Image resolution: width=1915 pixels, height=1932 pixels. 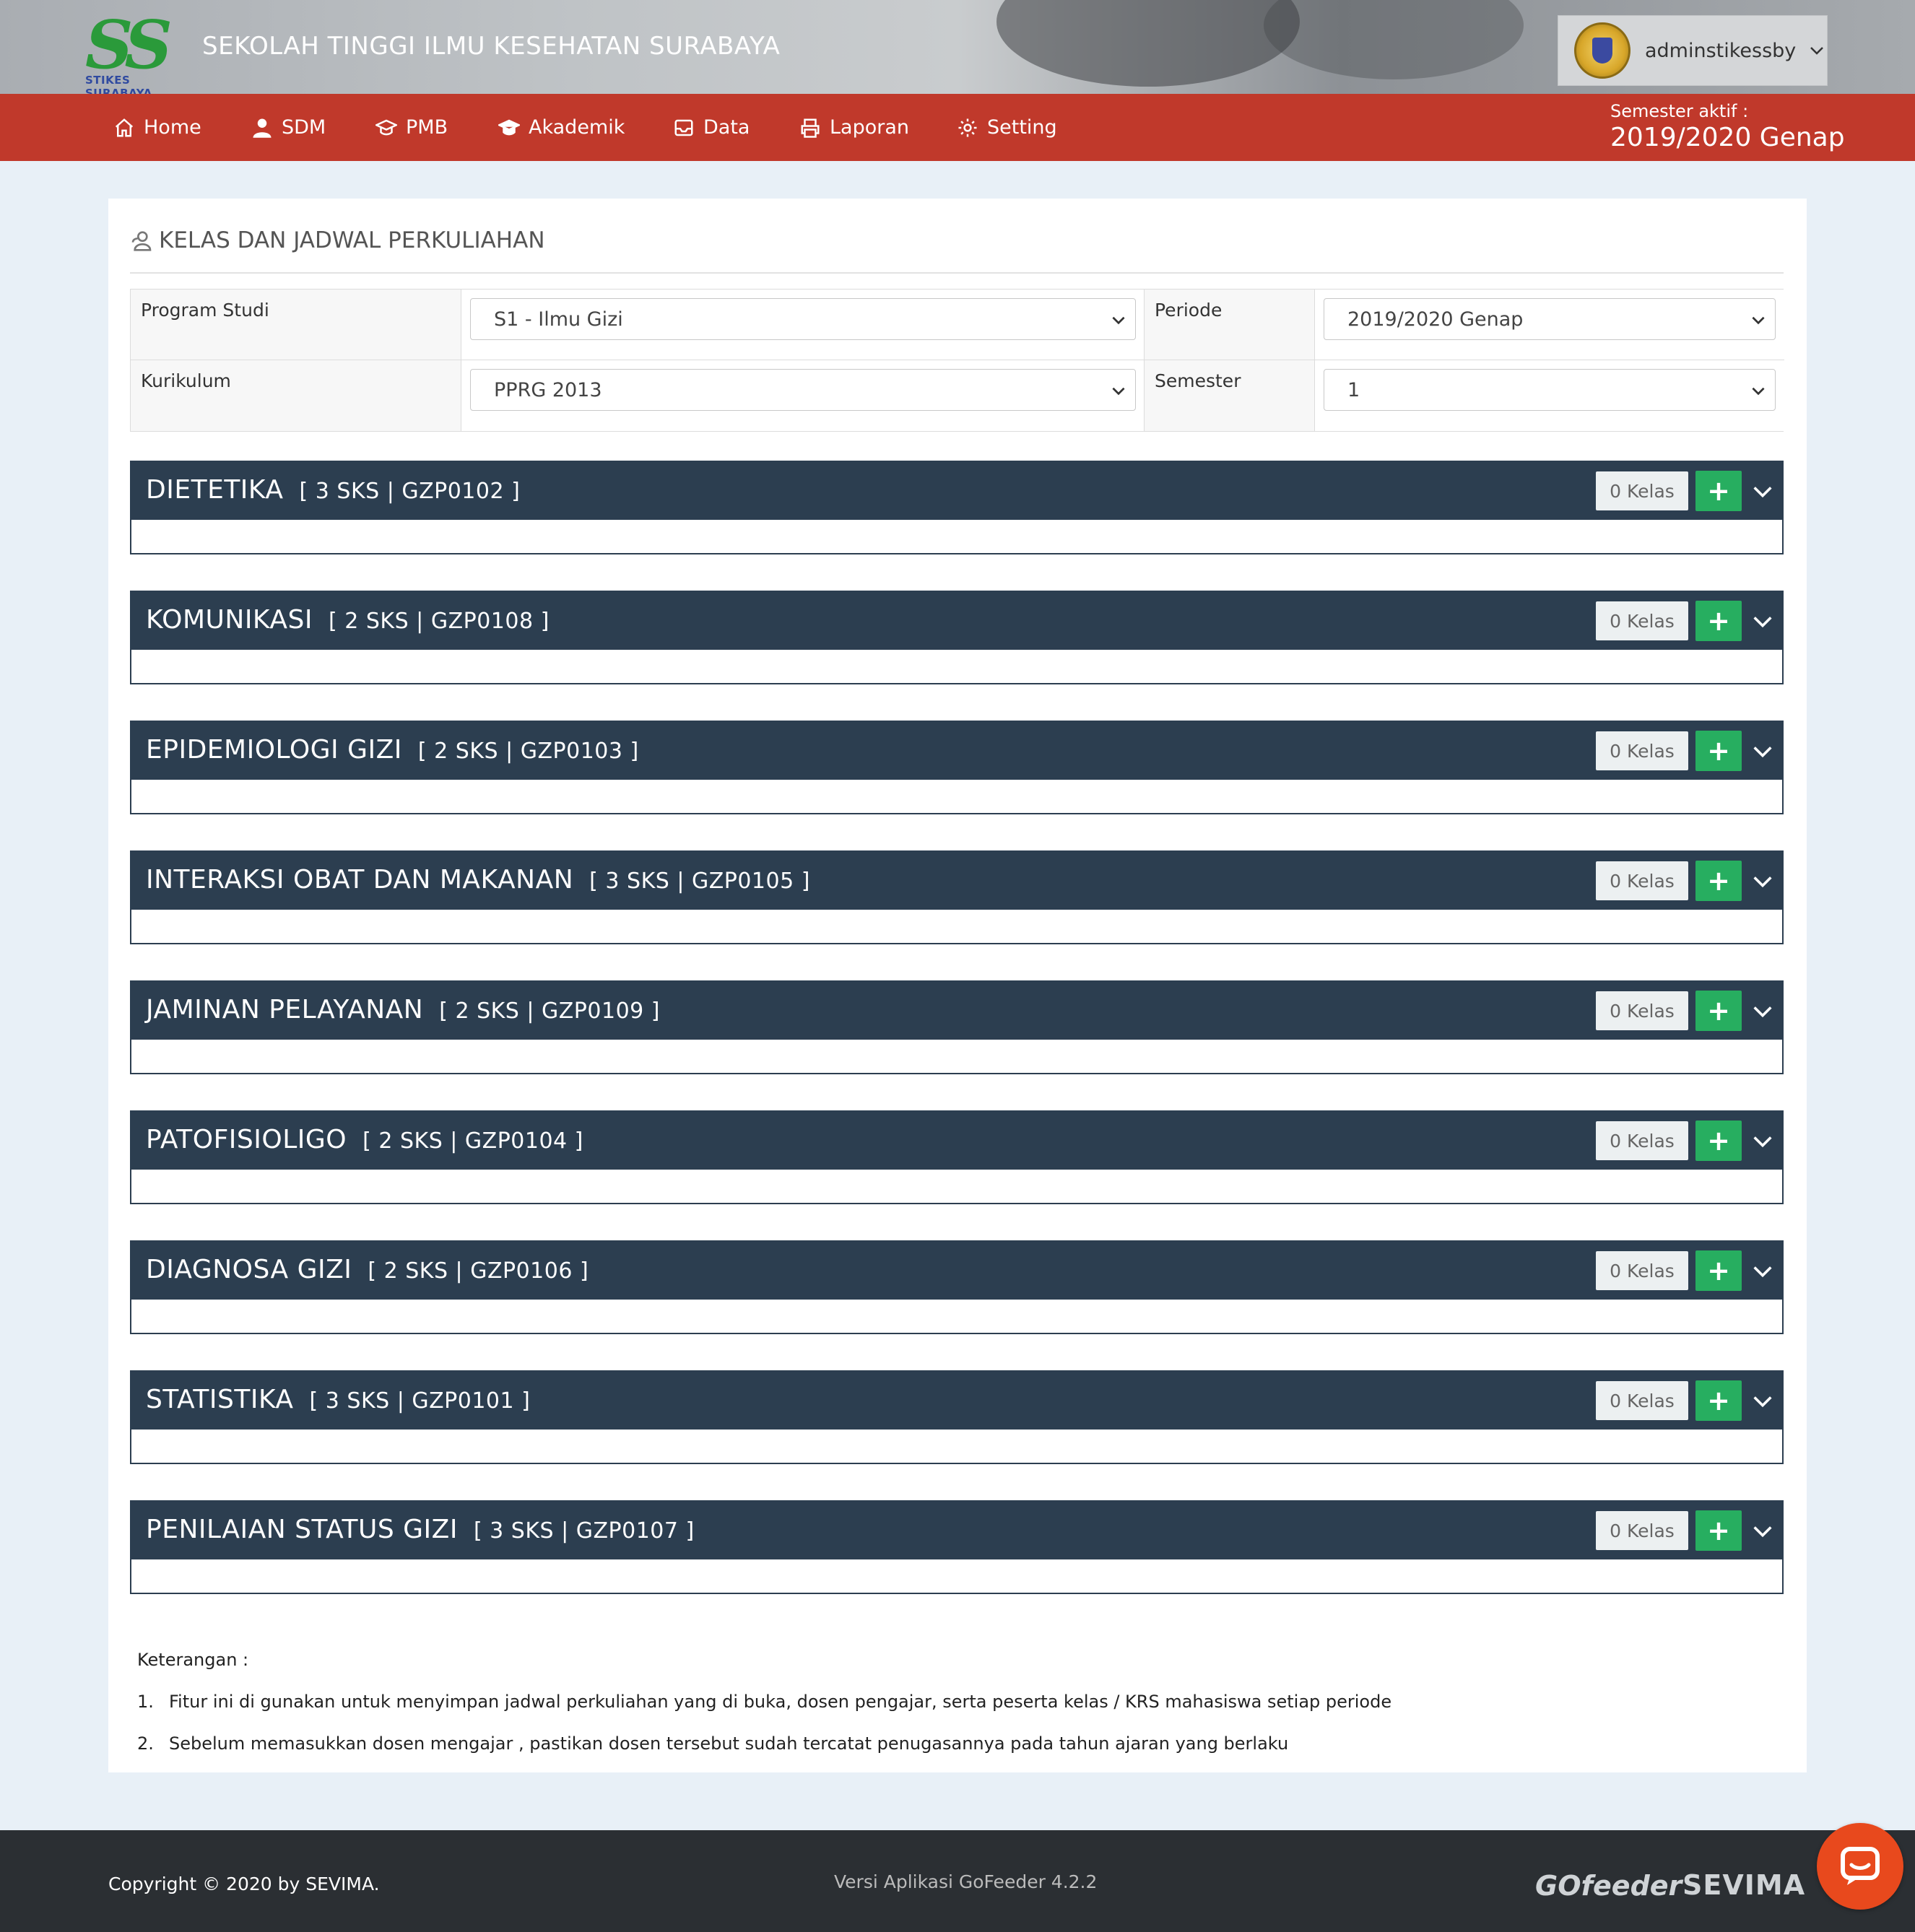 I want to click on nav-label: Home, so click(x=173, y=127).